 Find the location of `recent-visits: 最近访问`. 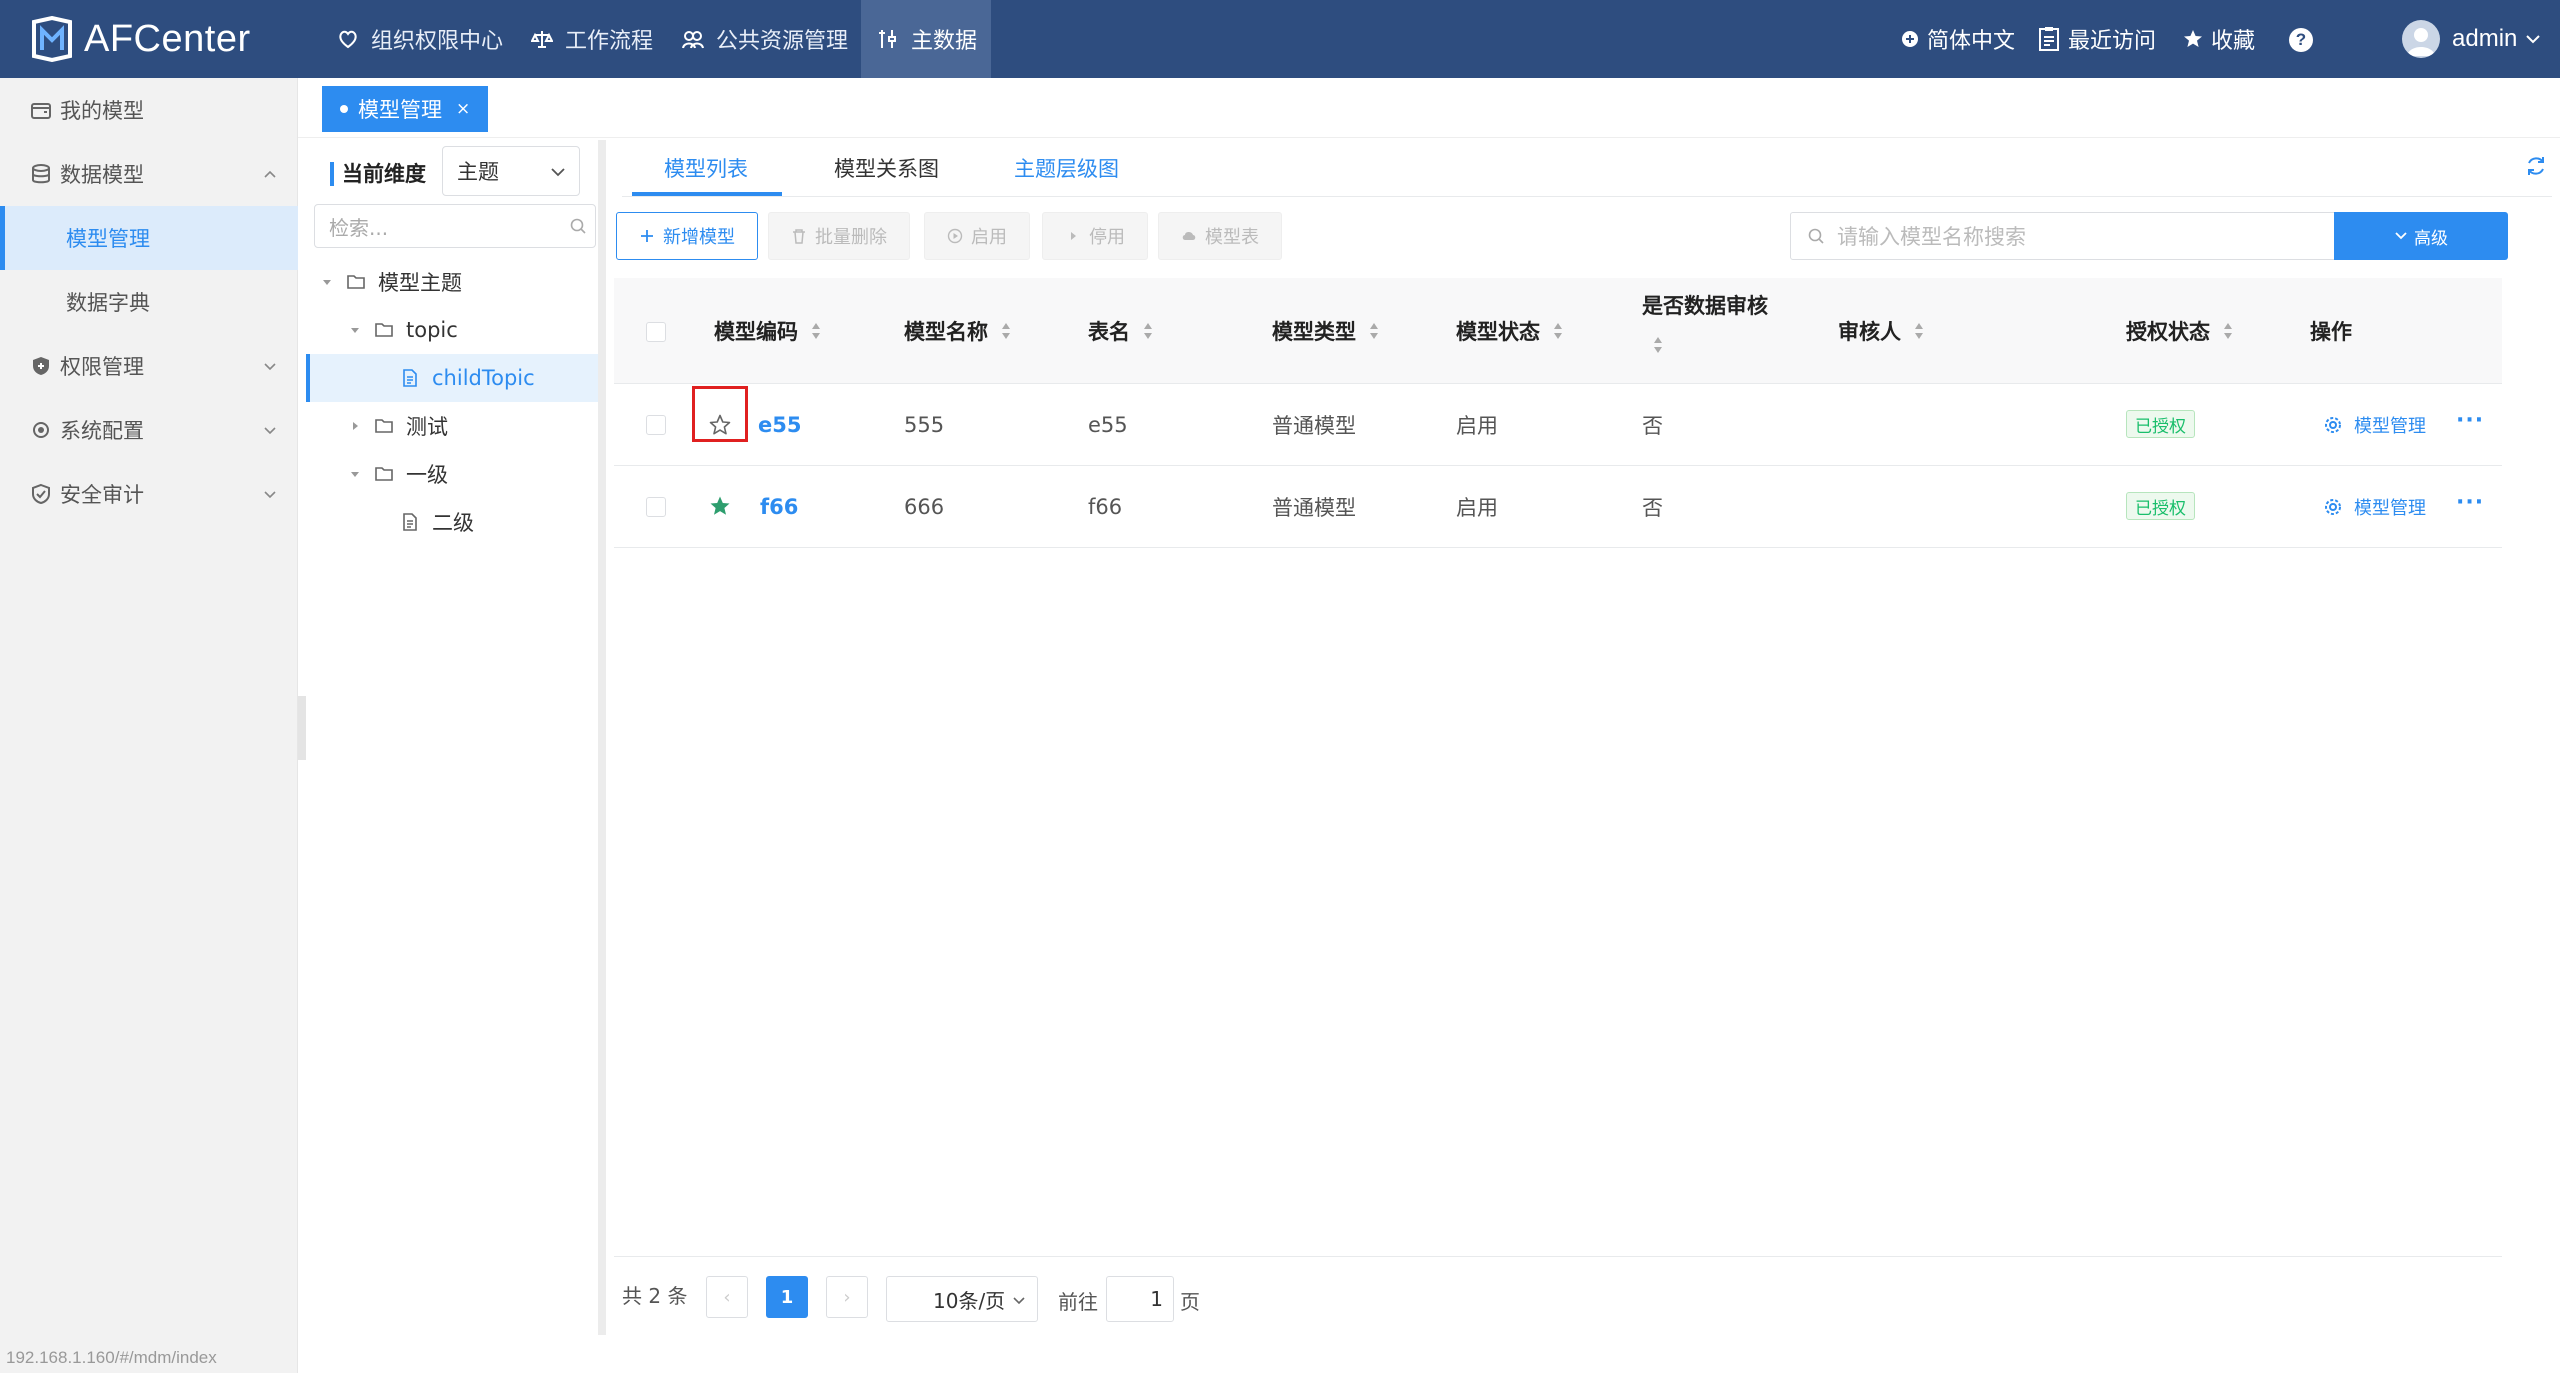

recent-visits: 最近访问 is located at coordinates (2097, 39).